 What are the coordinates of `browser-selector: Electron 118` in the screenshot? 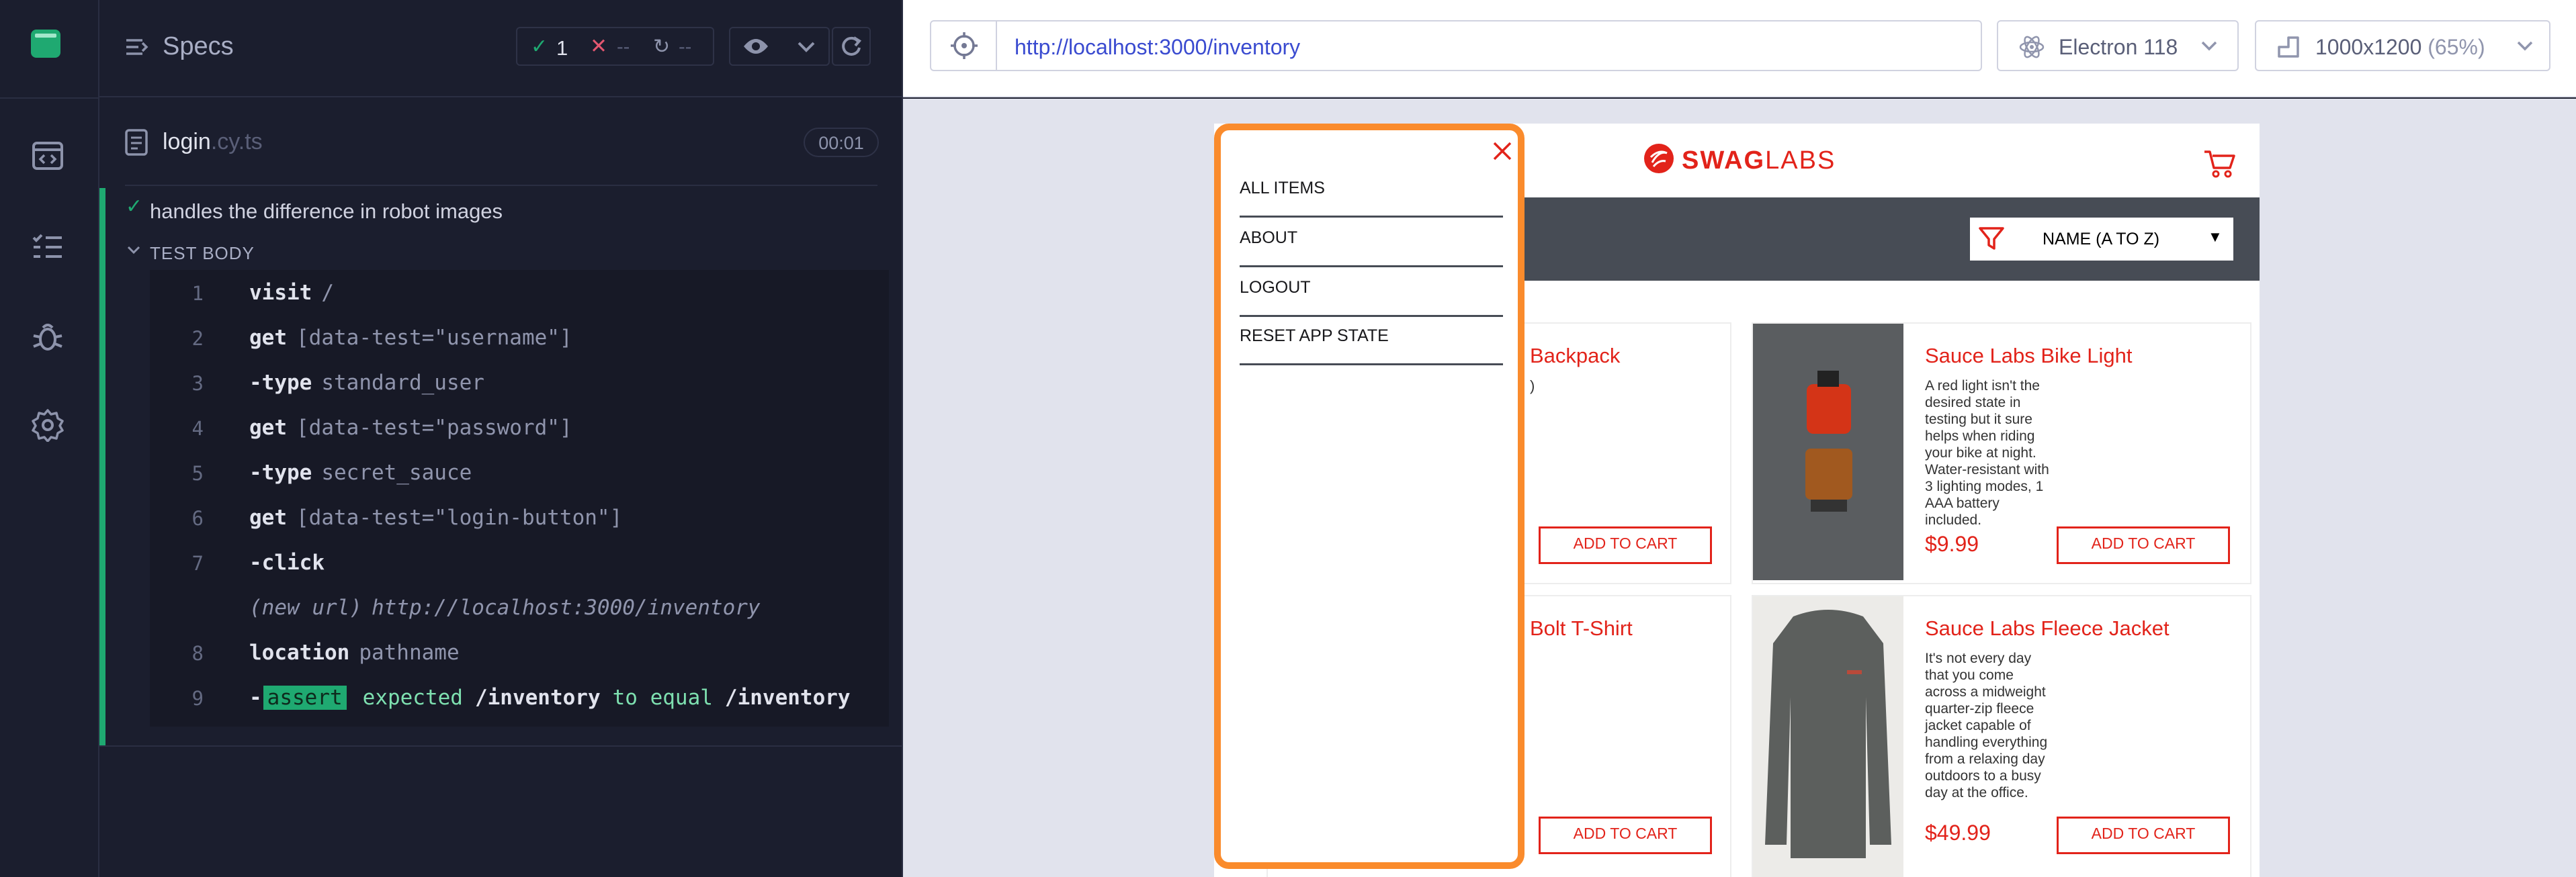 It's located at (2118, 45).